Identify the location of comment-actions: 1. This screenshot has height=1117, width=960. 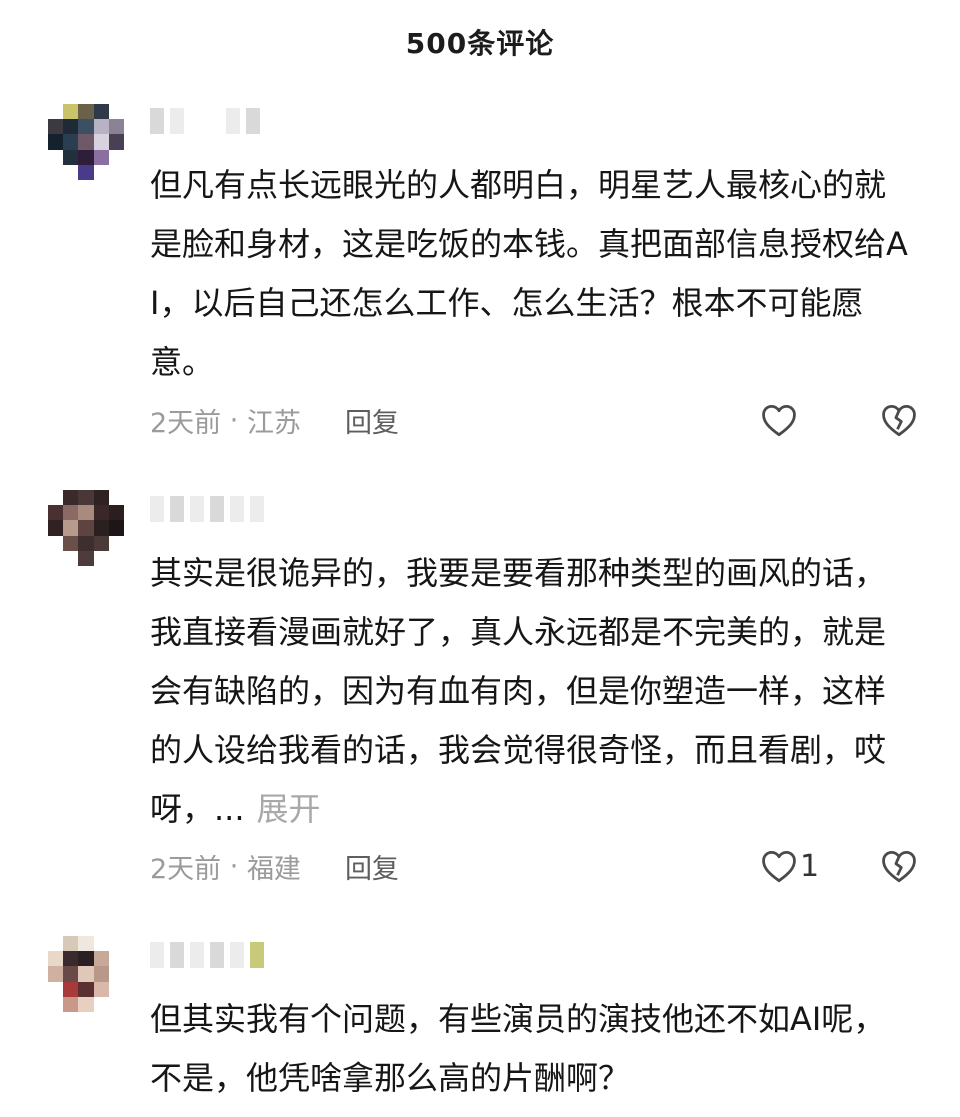
(839, 866).